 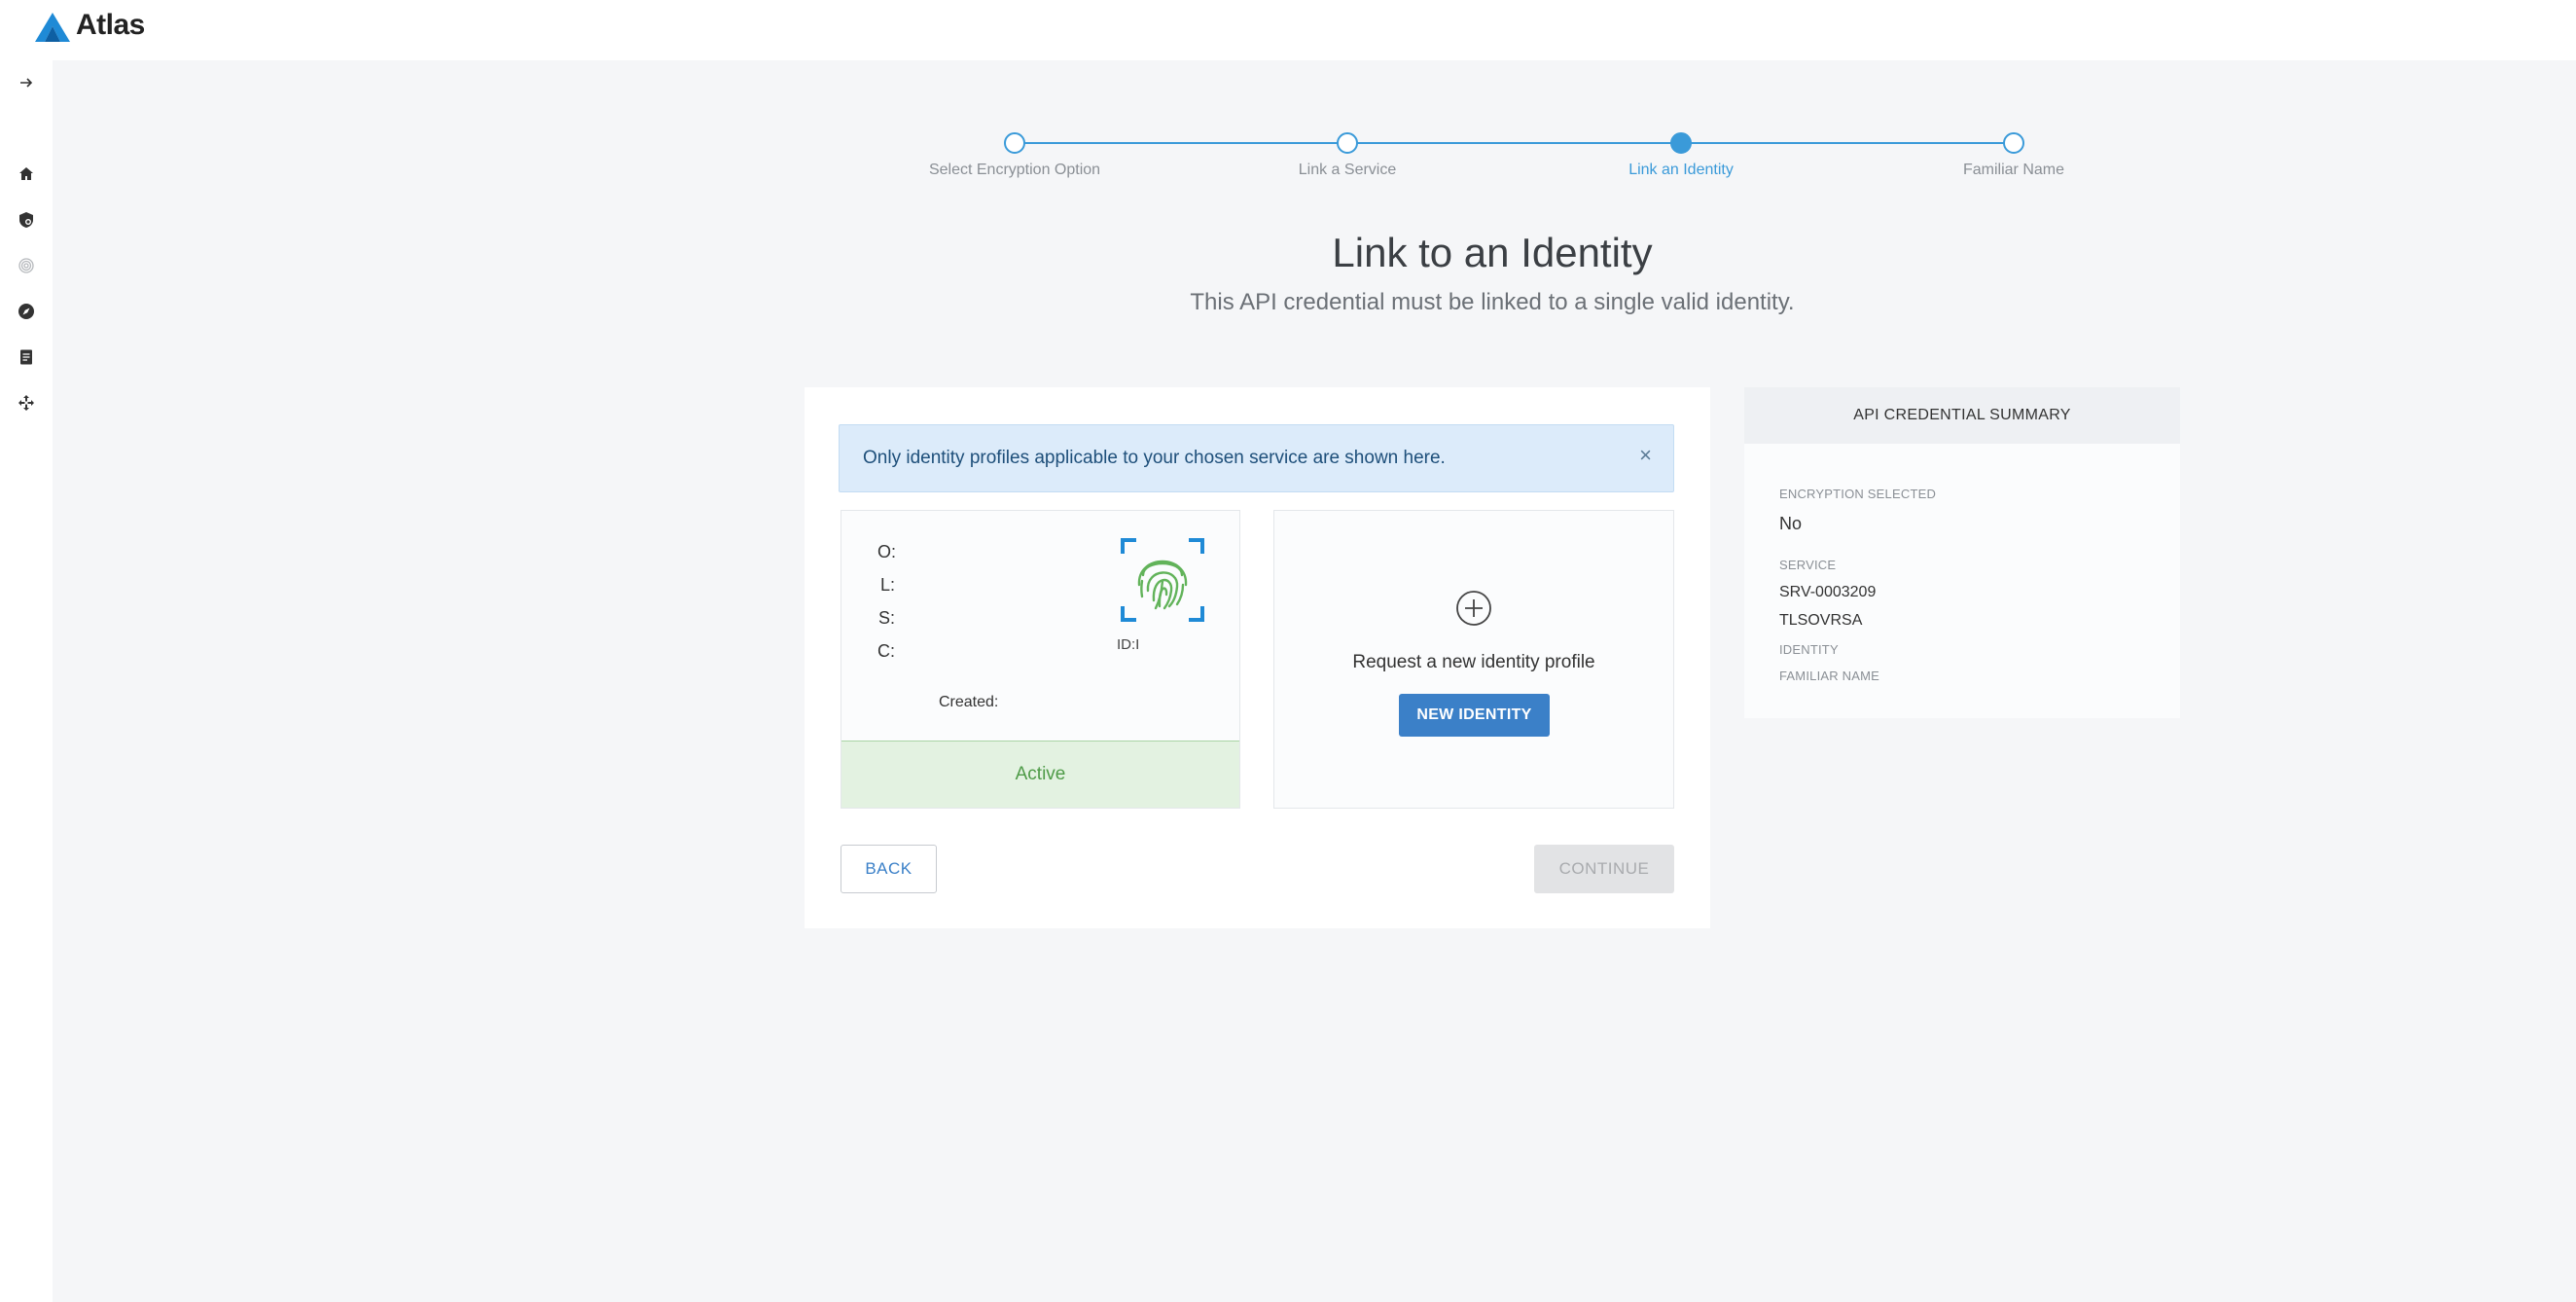 What do you see at coordinates (1808, 565) in the screenshot?
I see `service-label: SERVICE` at bounding box center [1808, 565].